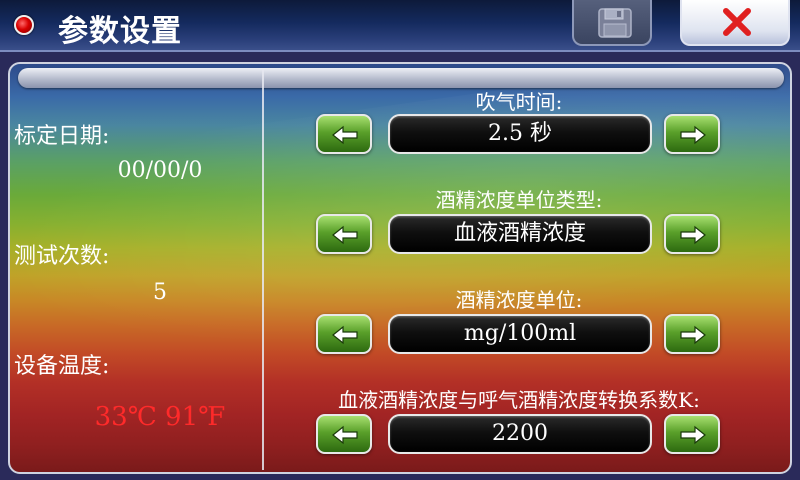 Image resolution: width=800 pixels, height=480 pixels. I want to click on conversion-coefficient-increase-button, so click(692, 434).